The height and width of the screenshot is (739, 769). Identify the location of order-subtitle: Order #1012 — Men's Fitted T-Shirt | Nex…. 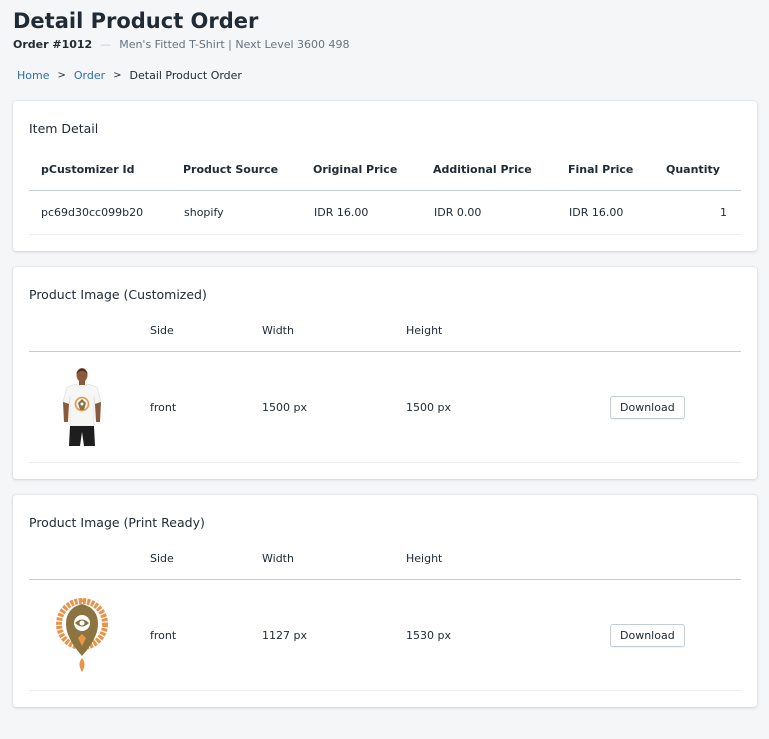
(385, 44).